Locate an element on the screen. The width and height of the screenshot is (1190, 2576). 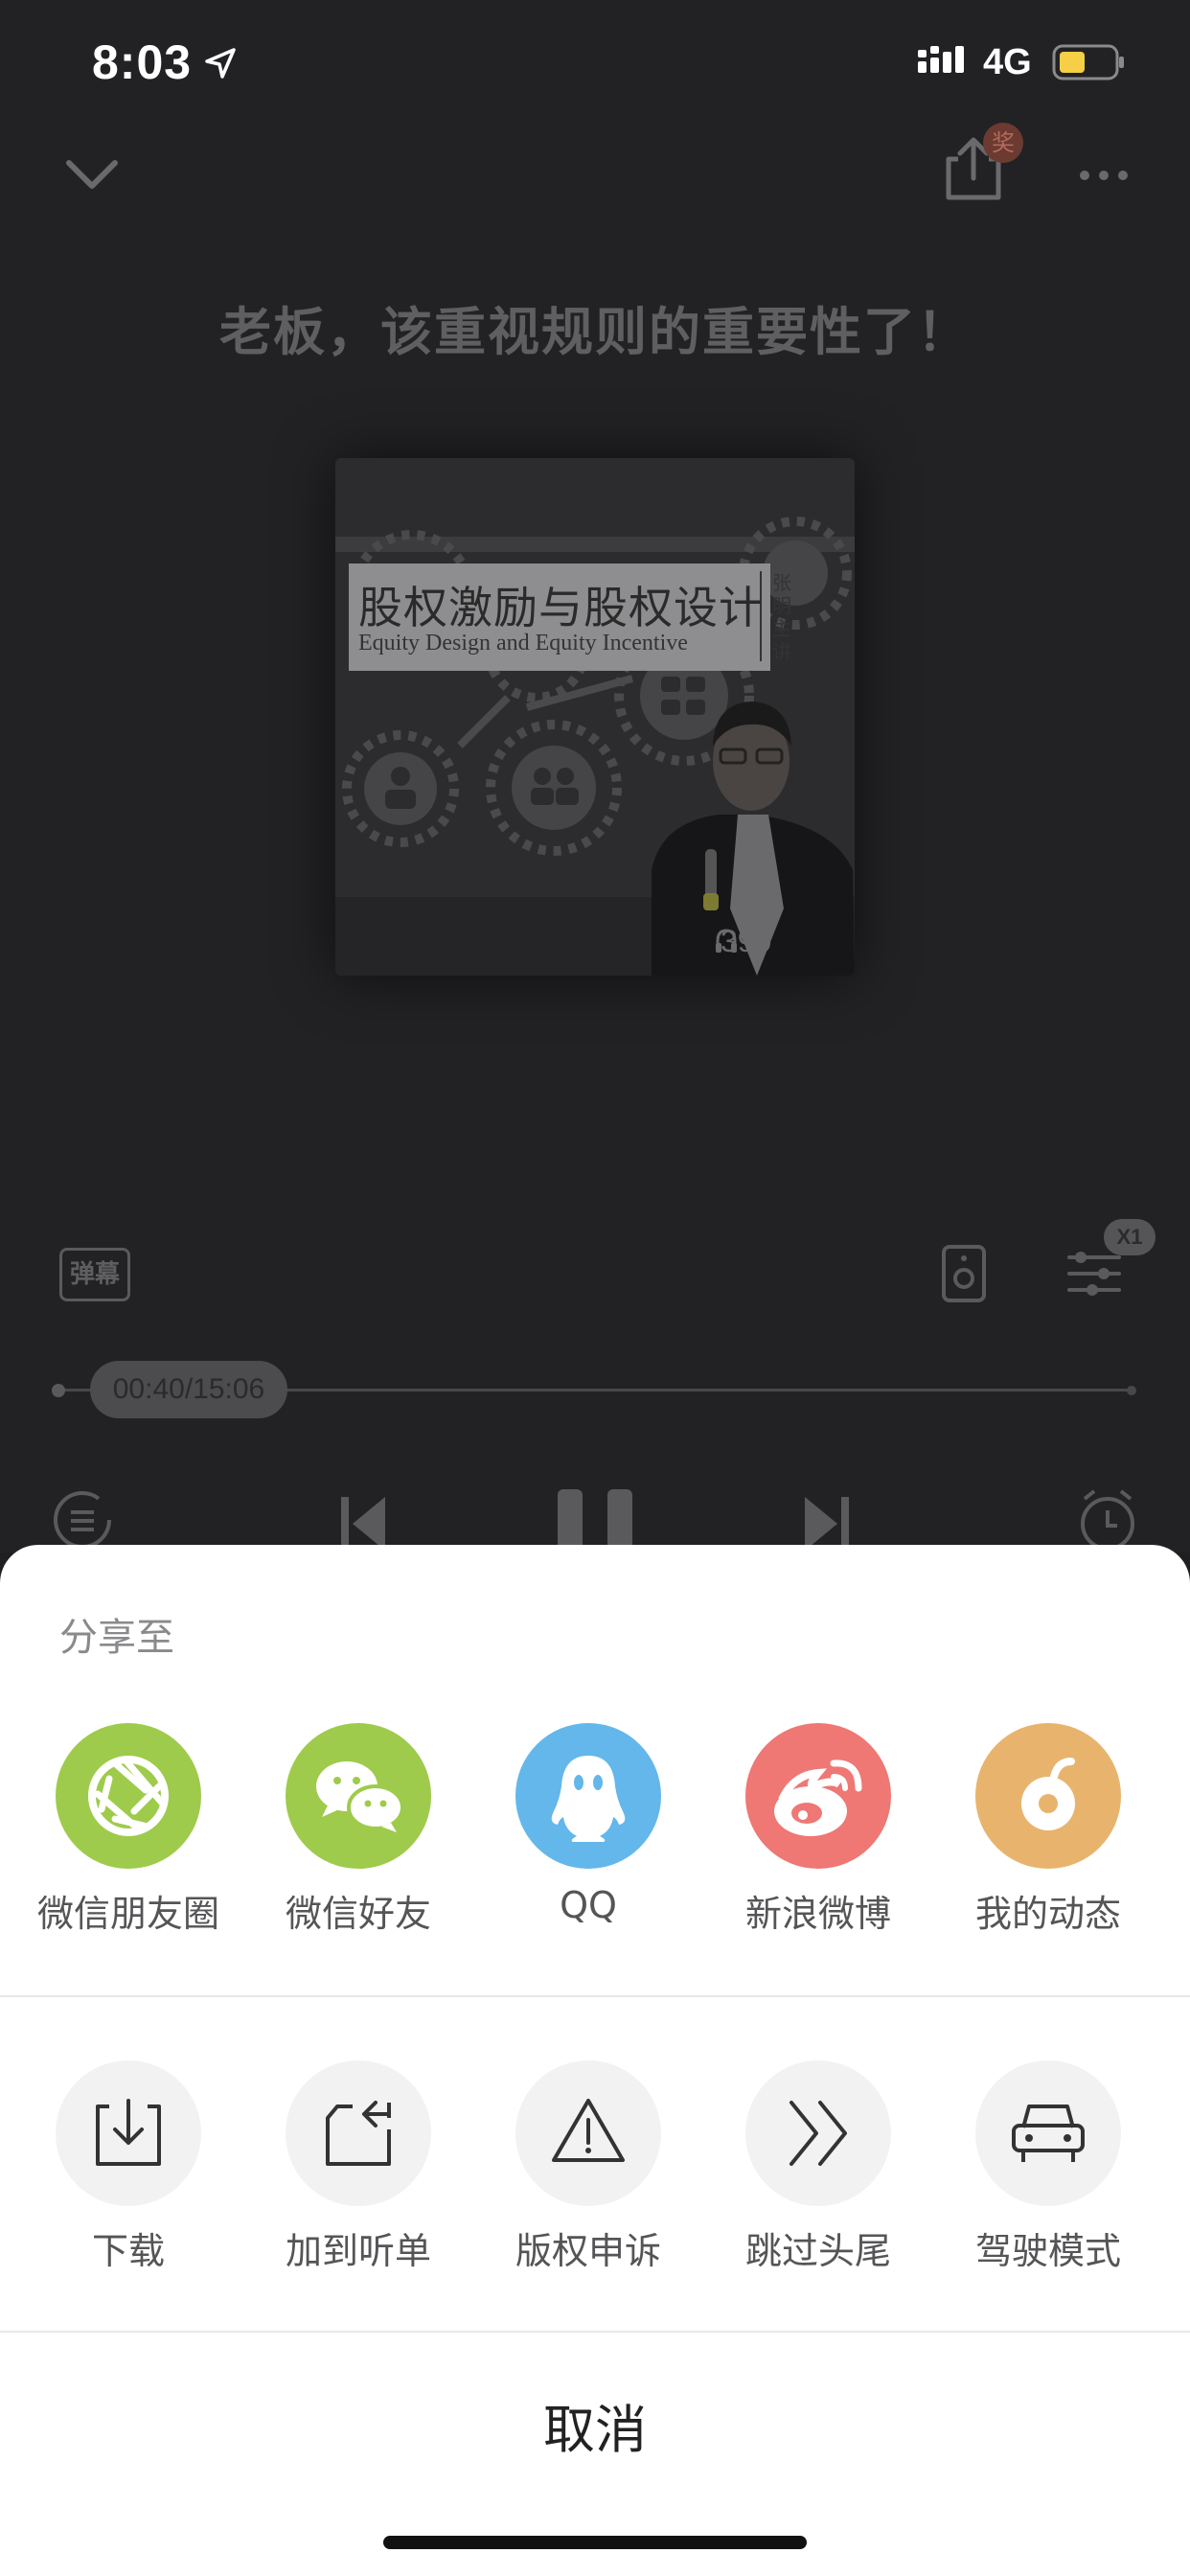
wechat-circle is located at coordinates (358, 1796).